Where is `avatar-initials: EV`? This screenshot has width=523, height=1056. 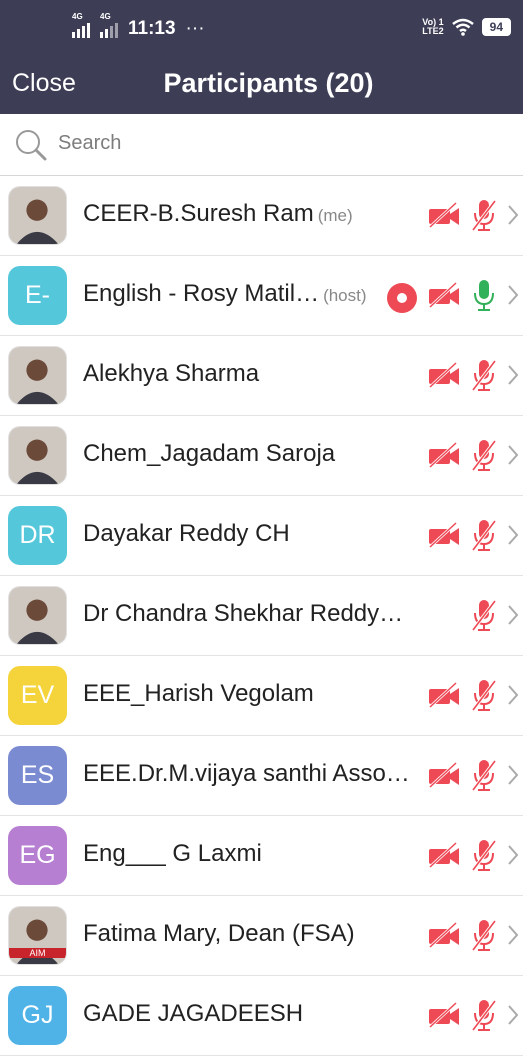
avatar-initials: EV is located at coordinates (37, 695).